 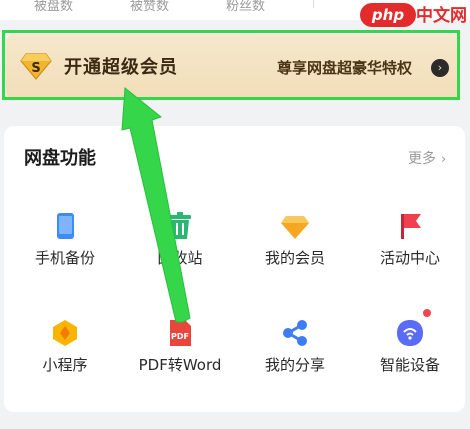 What do you see at coordinates (65, 226) in the screenshot?
I see `phone-backup-icon` at bounding box center [65, 226].